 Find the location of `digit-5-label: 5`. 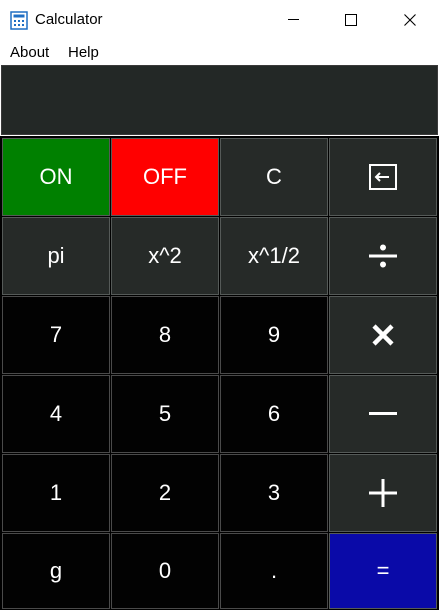

digit-5-label: 5 is located at coordinates (165, 413).